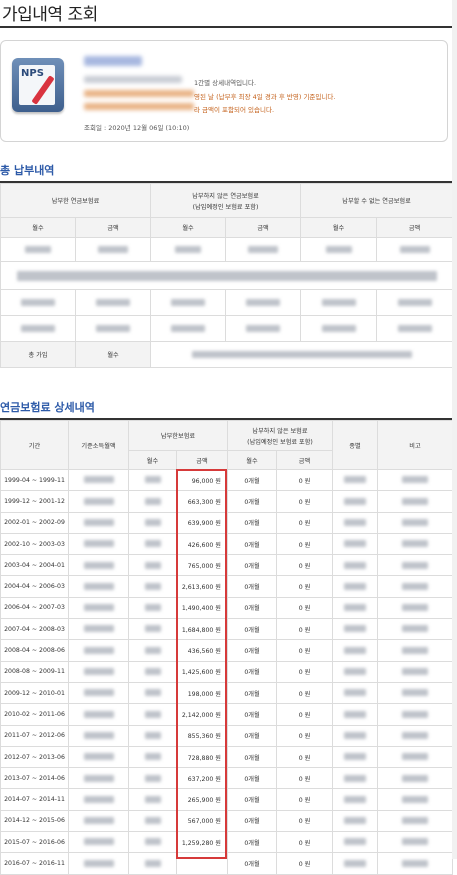  I want to click on title-rule, so click(228, 27).